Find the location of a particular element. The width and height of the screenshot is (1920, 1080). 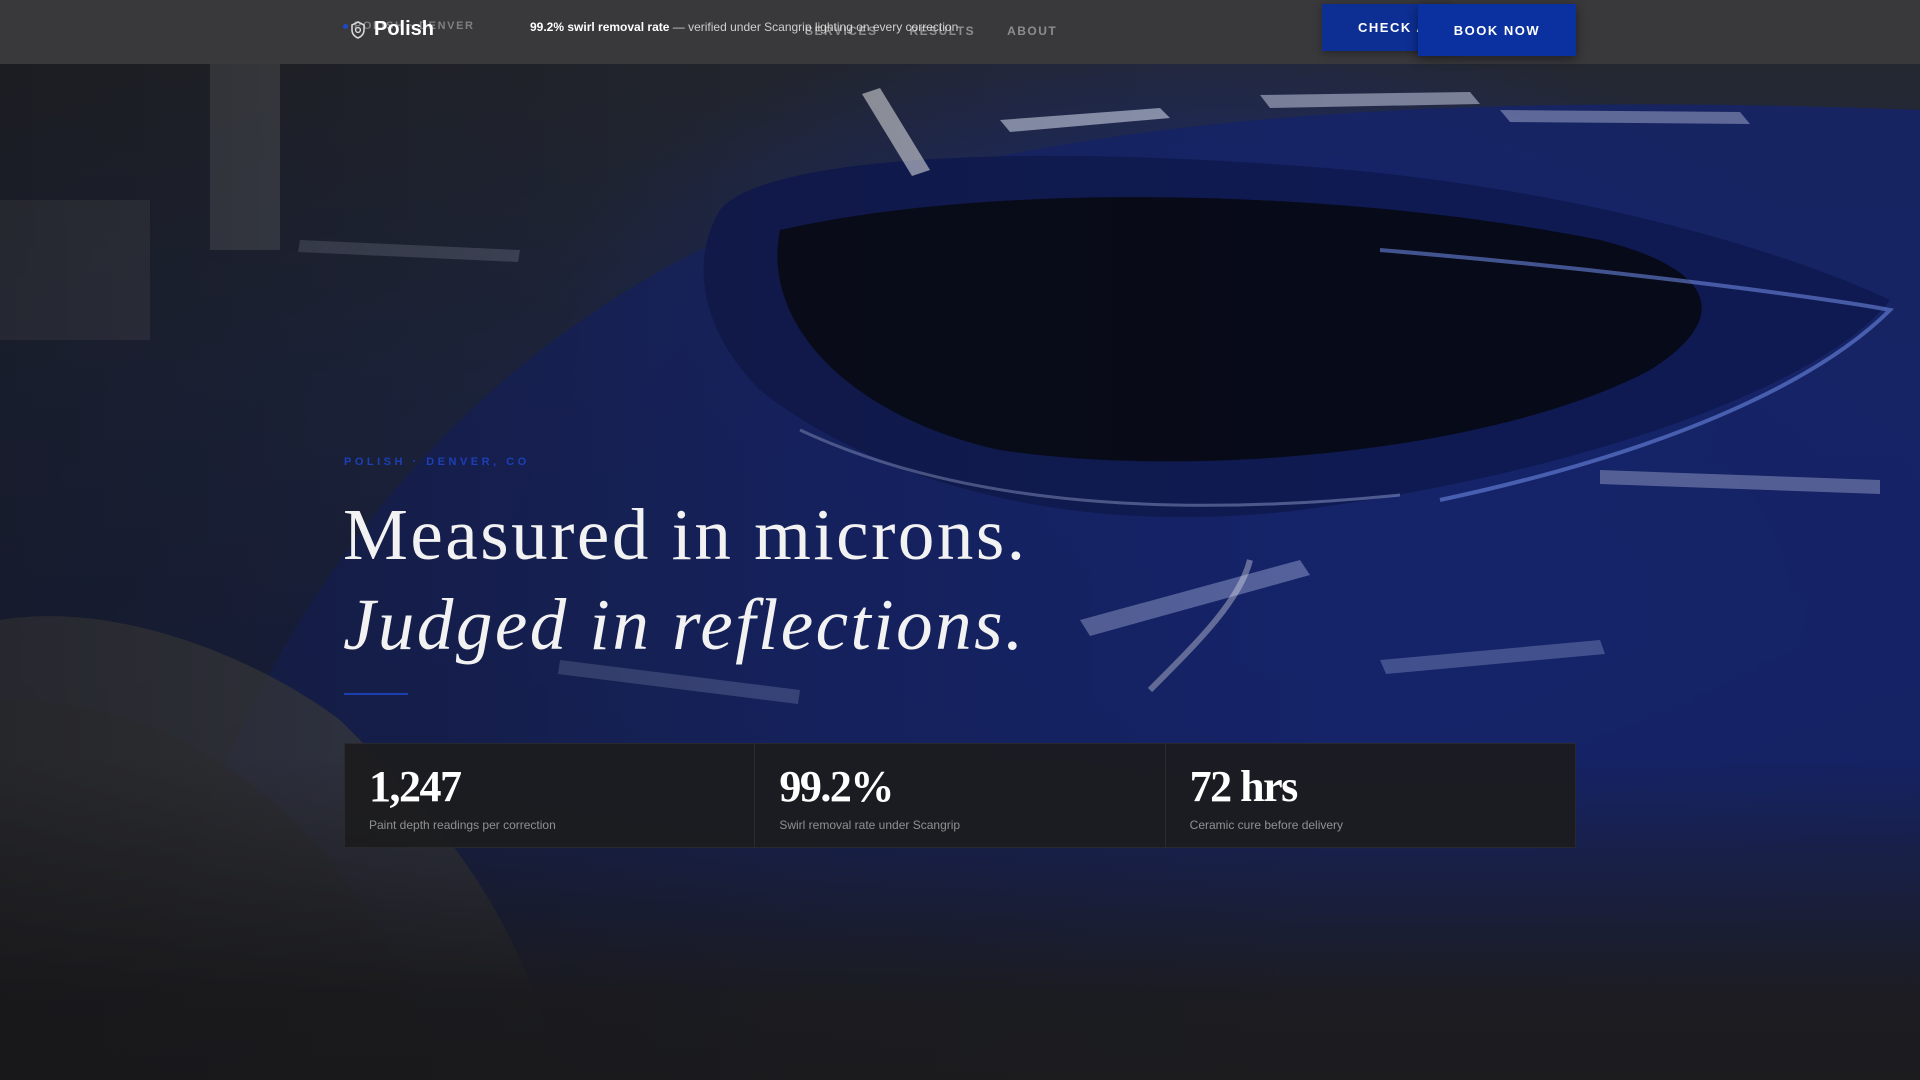

brand-logo-link: Polish is located at coordinates (392, 29).